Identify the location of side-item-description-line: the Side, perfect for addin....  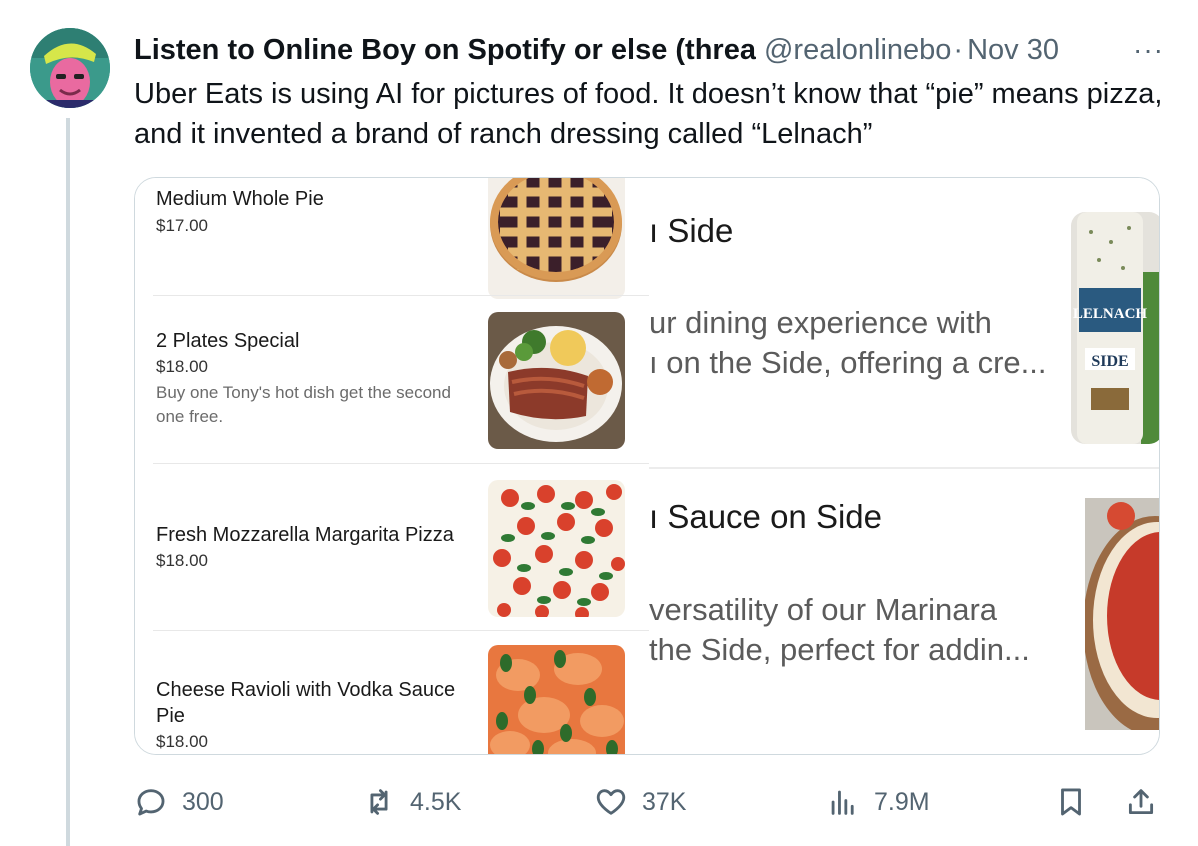
(839, 649).